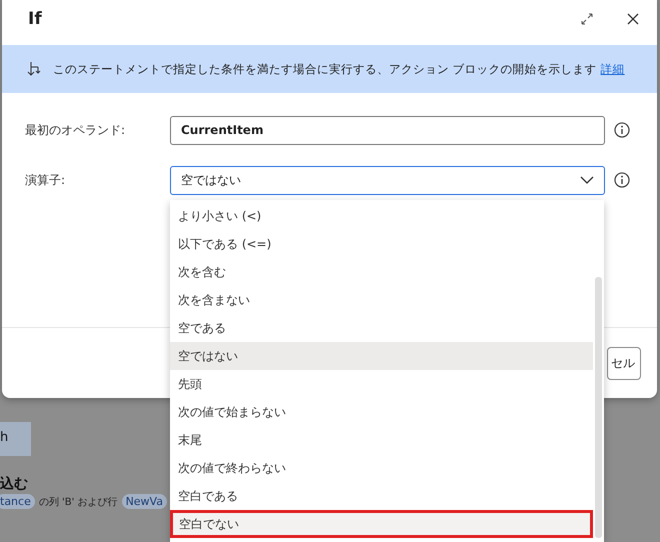 The height and width of the screenshot is (542, 660). Describe the element at coordinates (612, 69) in the screenshot. I see `details-link: 詳細` at that location.